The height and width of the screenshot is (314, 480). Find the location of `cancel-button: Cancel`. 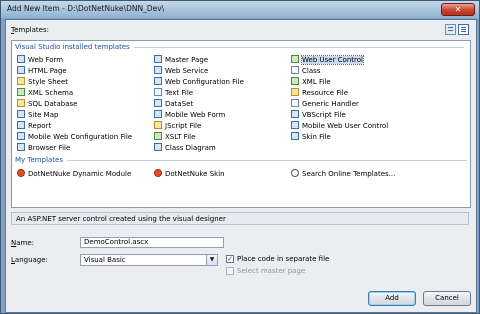

cancel-button: Cancel is located at coordinates (447, 298).